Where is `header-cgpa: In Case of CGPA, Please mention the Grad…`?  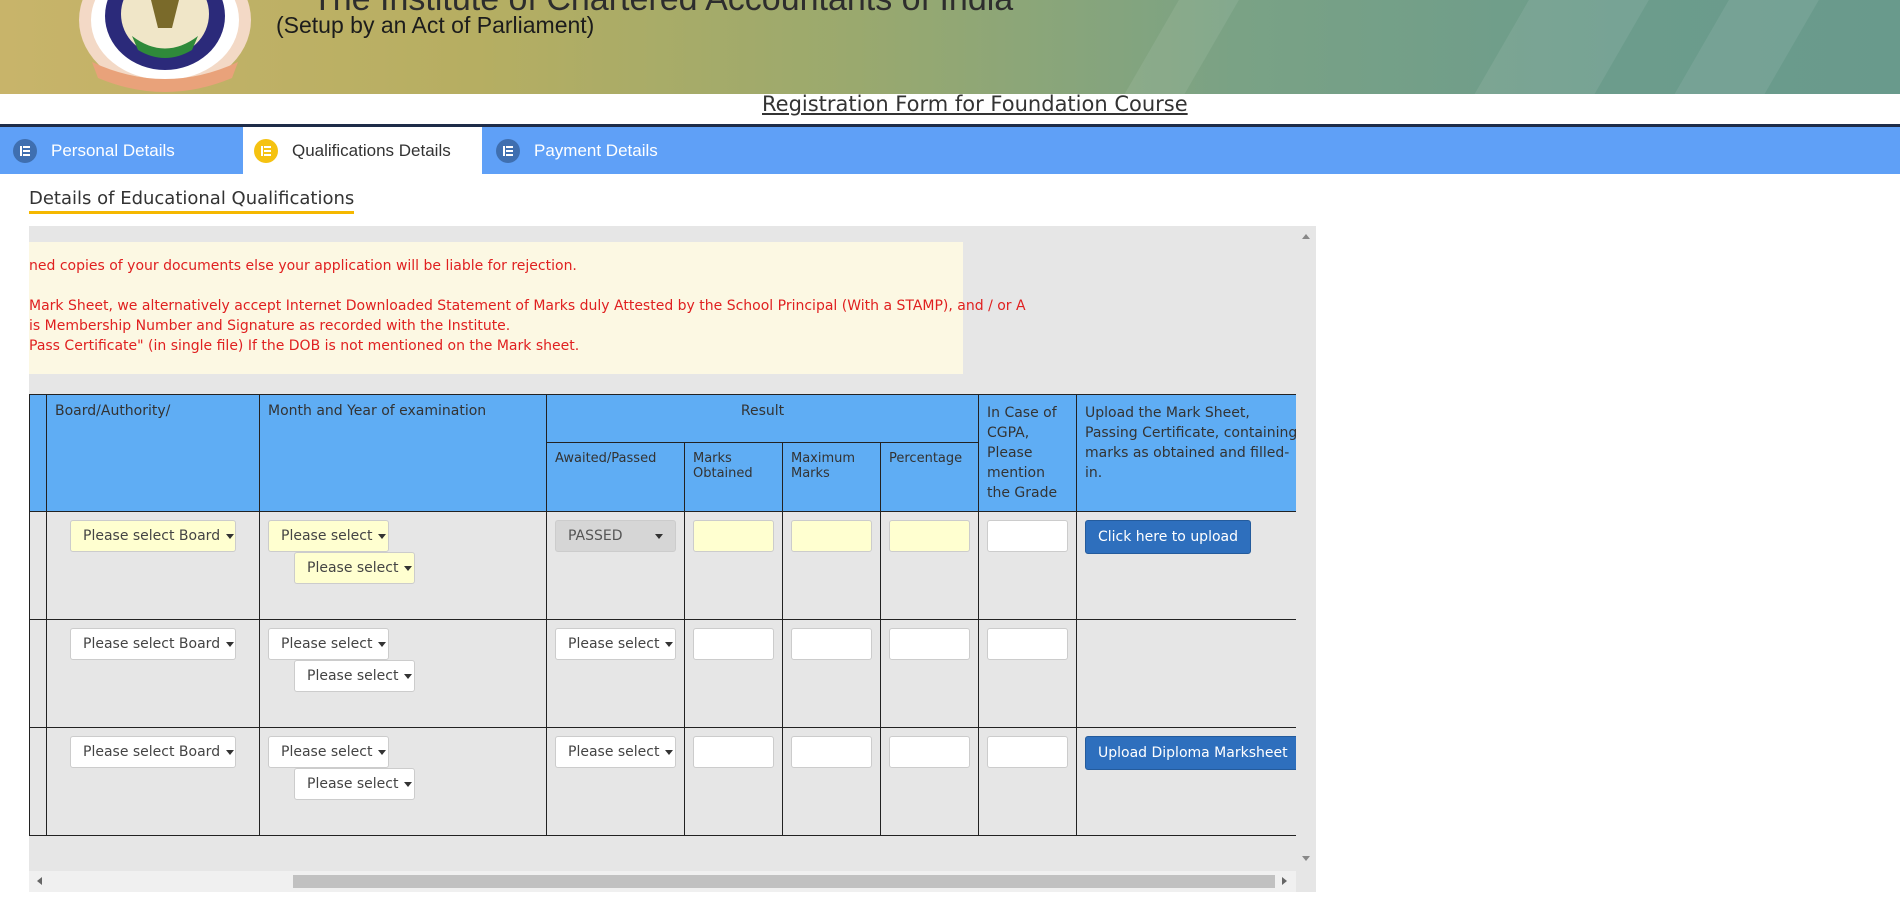 header-cgpa: In Case of CGPA, Please mention the Grad… is located at coordinates (1027, 453).